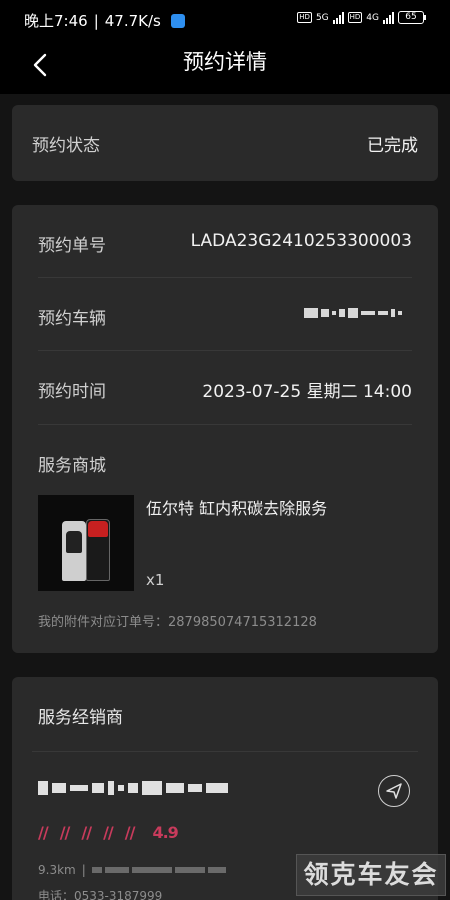  Describe the element at coordinates (225, 18) in the screenshot. I see `status-bar: 晚上7:46 | 47.7K/s HD 5G HD 4G 65` at that location.